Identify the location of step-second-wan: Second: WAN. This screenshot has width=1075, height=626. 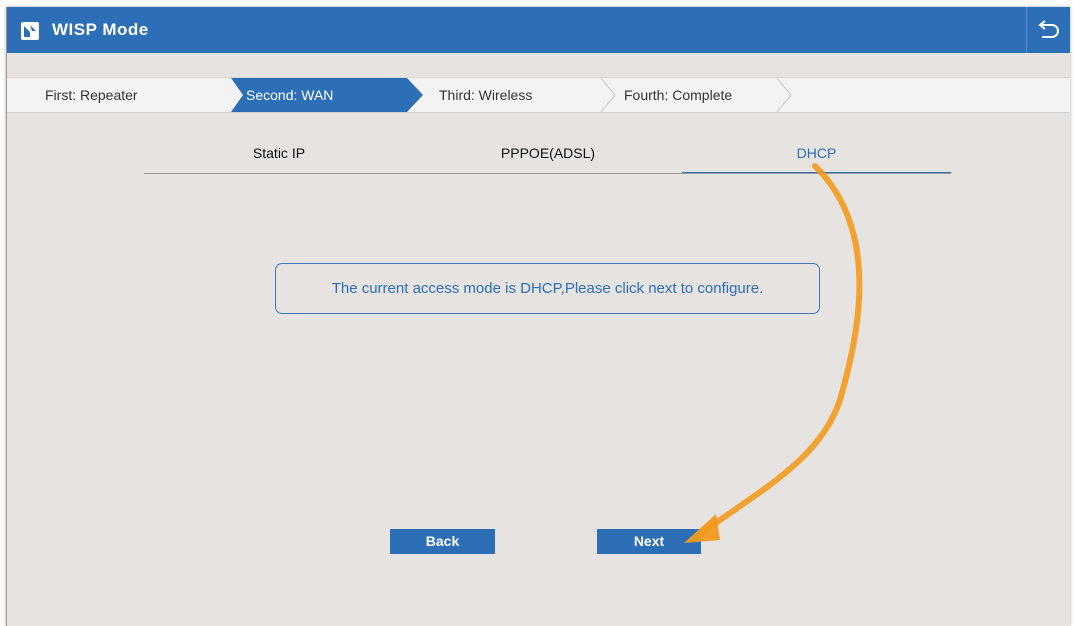
(327, 95).